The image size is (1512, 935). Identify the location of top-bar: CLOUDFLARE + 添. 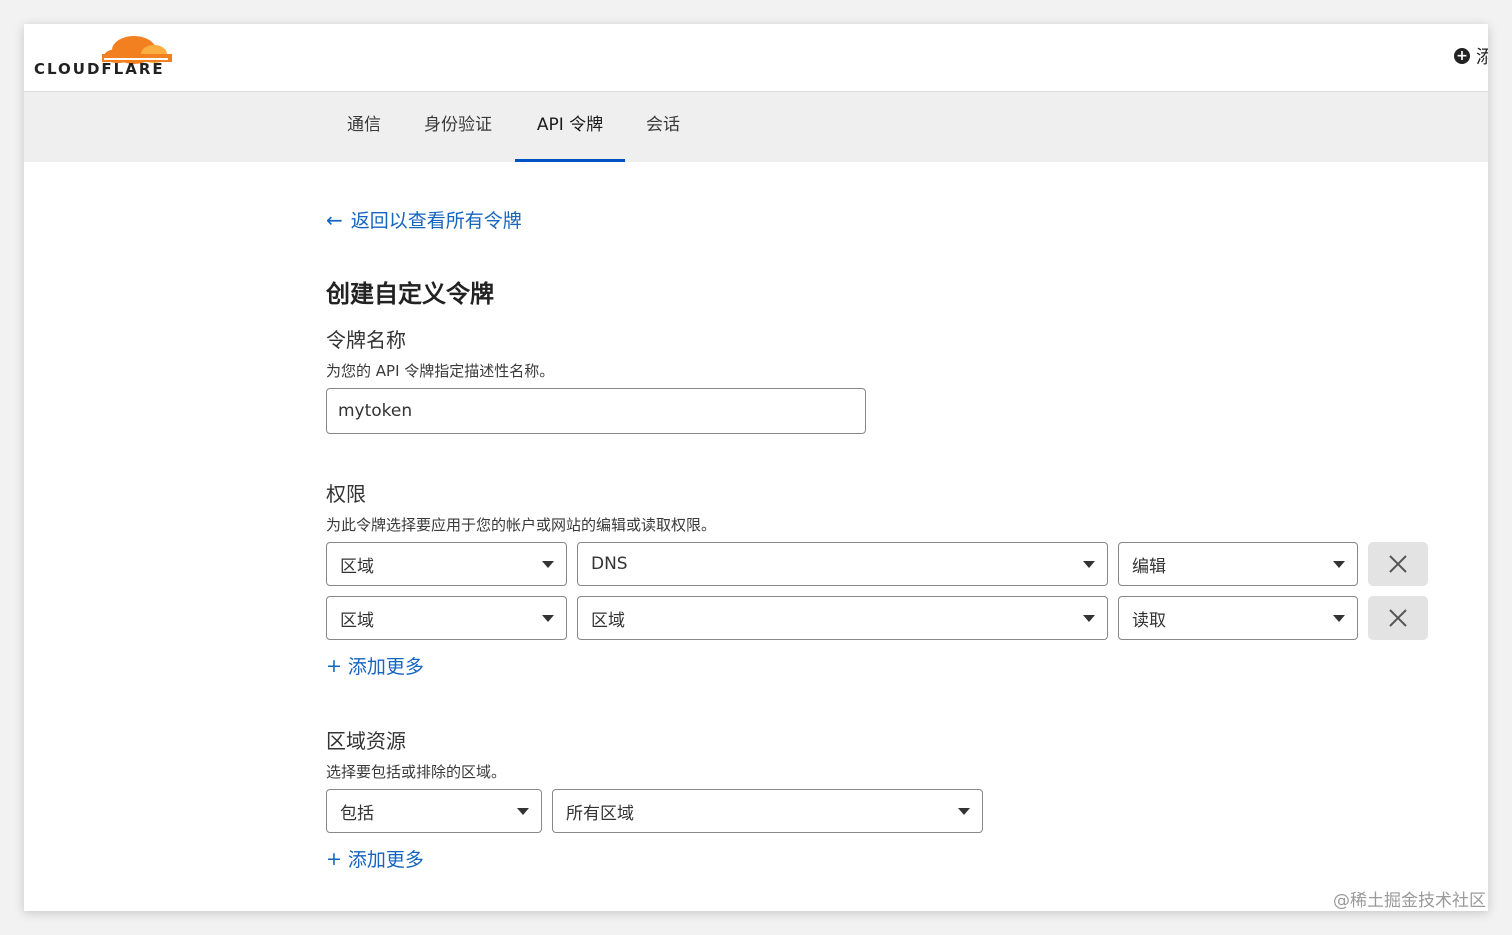
(756, 58).